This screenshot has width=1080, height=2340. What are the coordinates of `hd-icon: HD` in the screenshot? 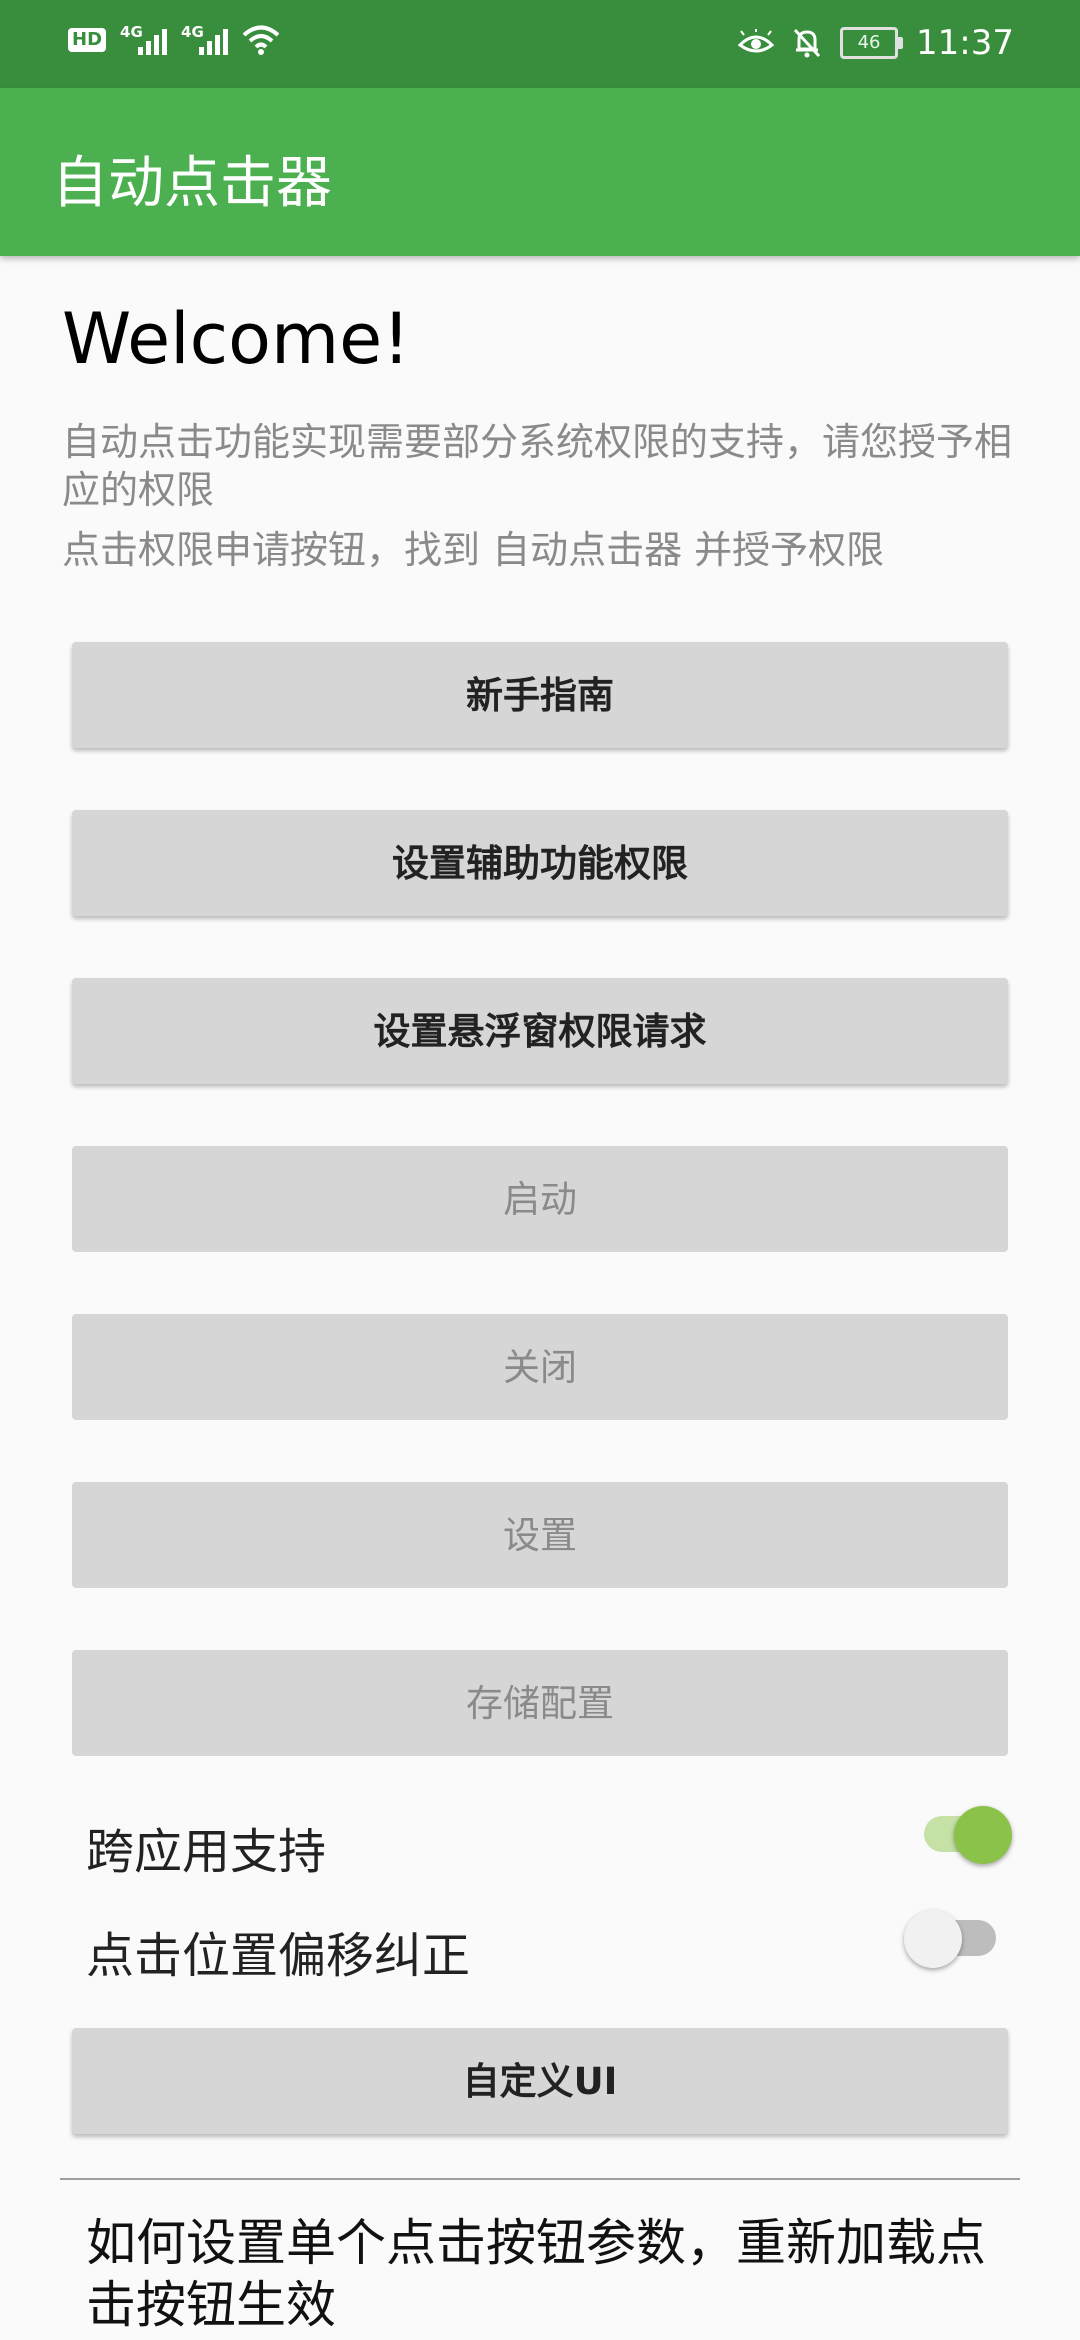 It's located at (87, 40).